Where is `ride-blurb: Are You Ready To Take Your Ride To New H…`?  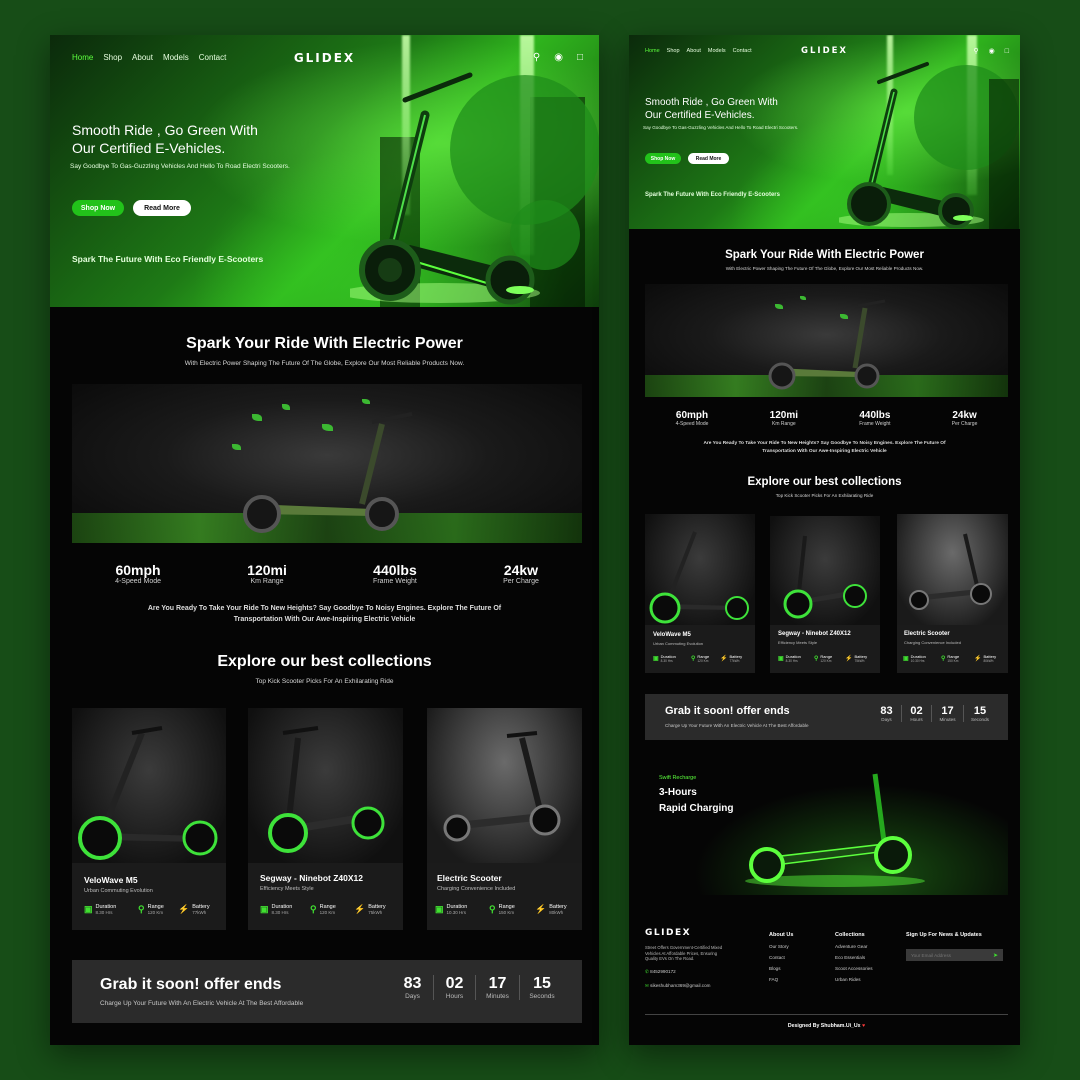
ride-blurb: Are You Ready To Take Your Ride To New H… is located at coordinates (824, 448).